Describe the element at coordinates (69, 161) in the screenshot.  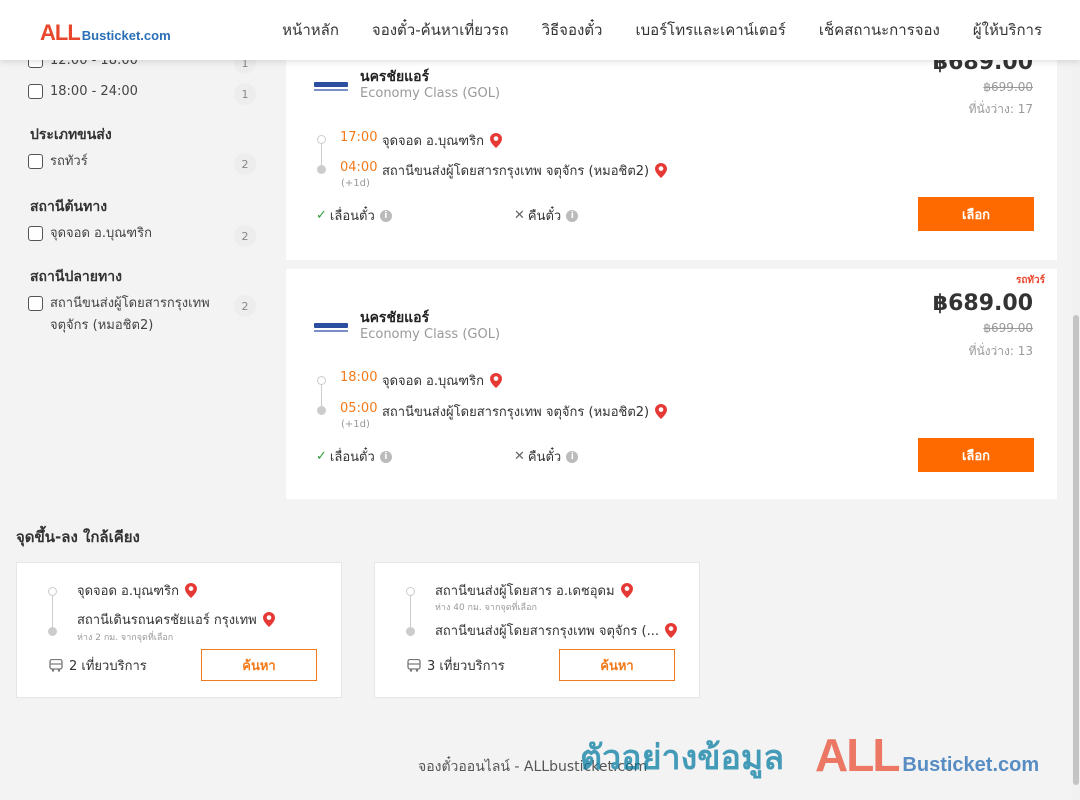
I see `filter-label: รถทัวร์` at that location.